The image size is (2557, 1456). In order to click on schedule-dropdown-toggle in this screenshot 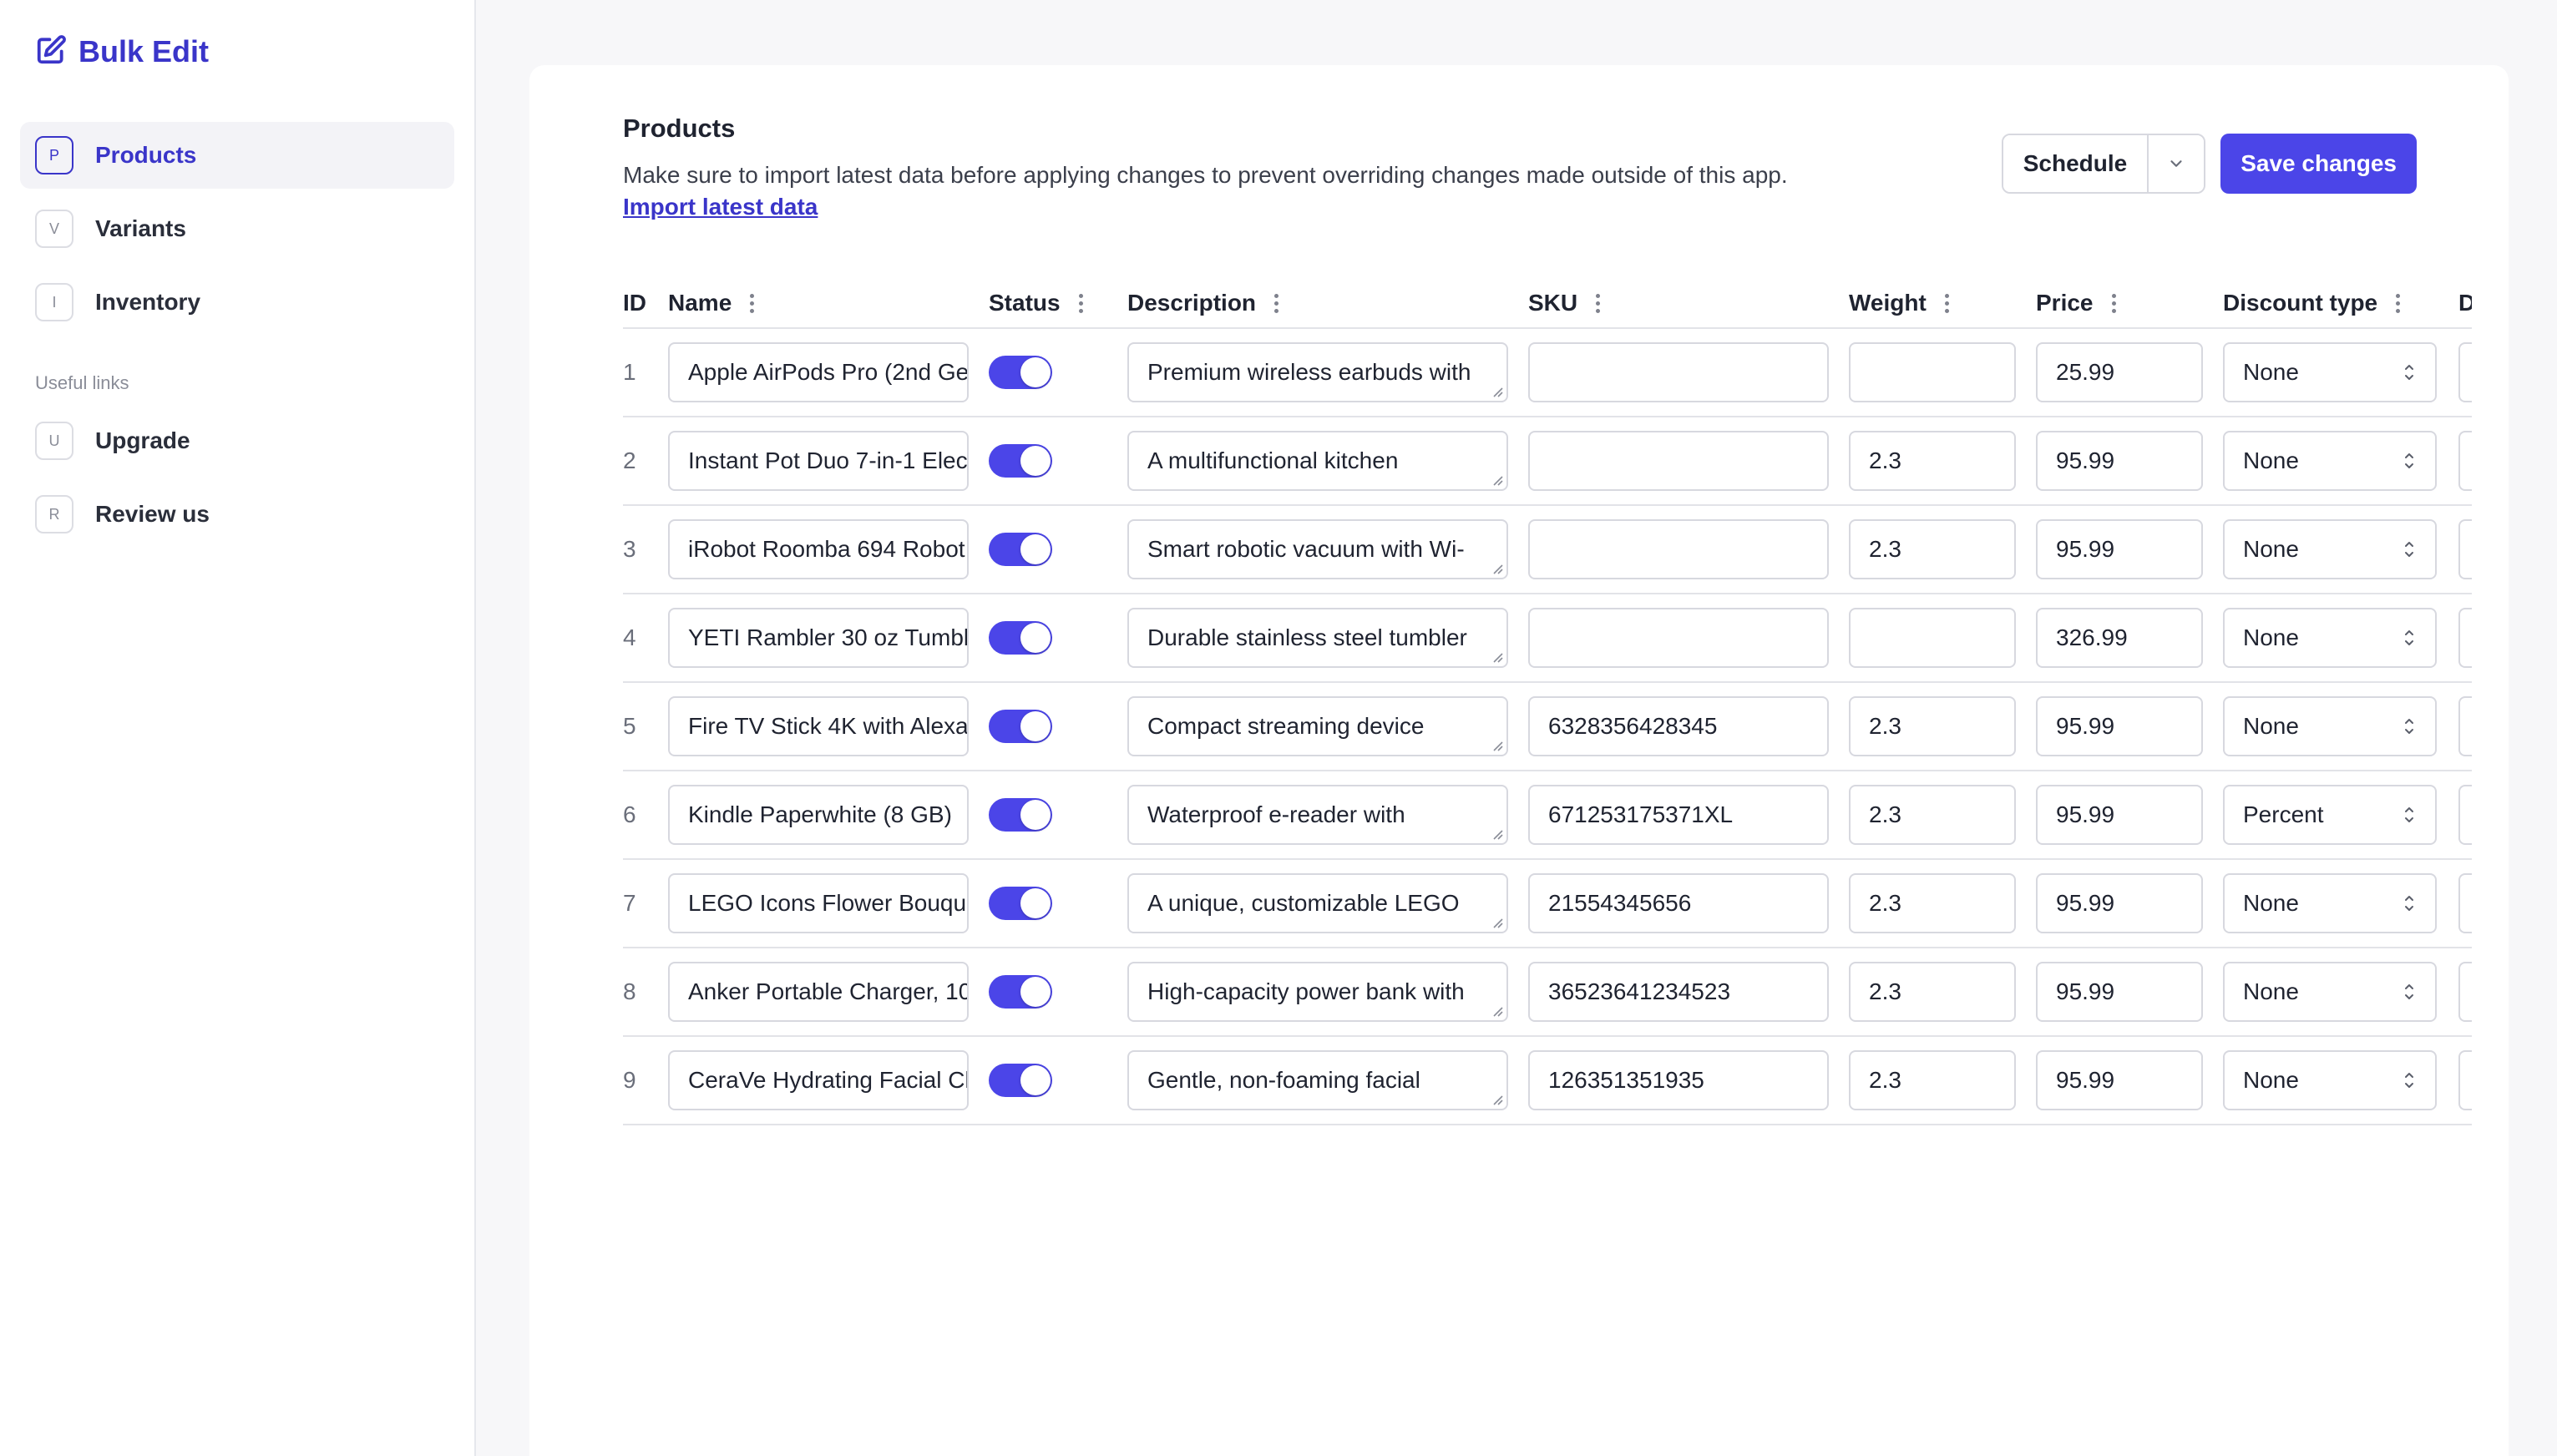, I will do `click(2176, 163)`.